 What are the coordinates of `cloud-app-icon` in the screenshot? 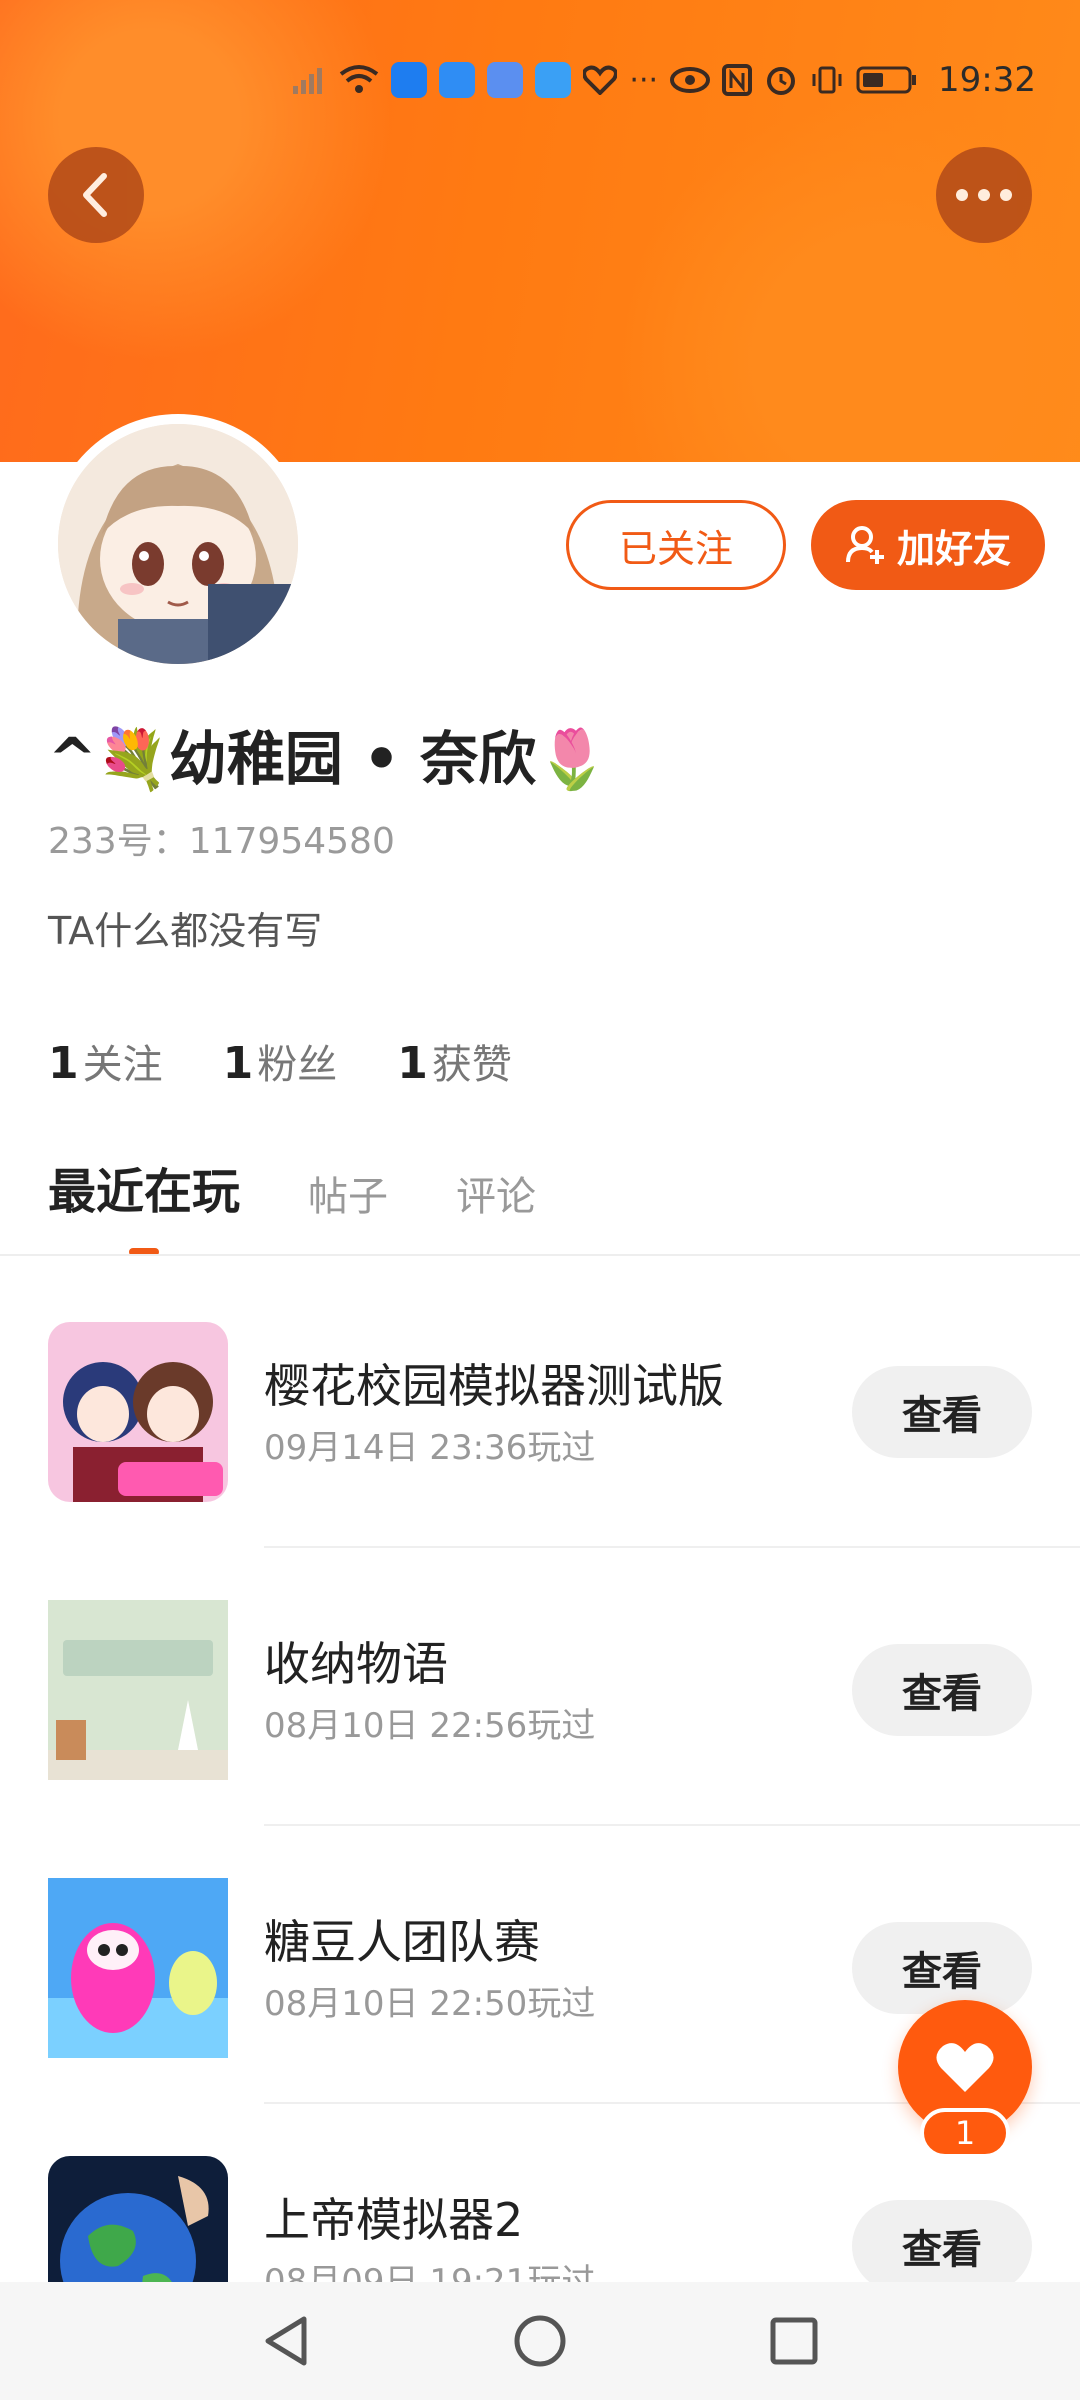 It's located at (505, 80).